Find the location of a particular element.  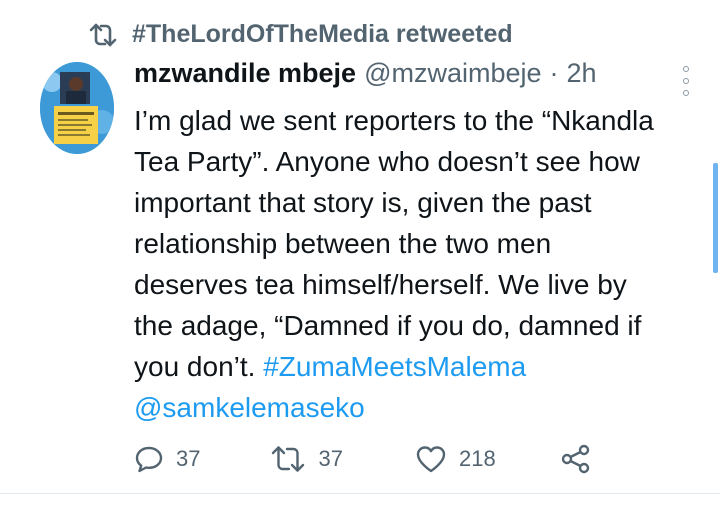

reply-icon is located at coordinates (149, 459).